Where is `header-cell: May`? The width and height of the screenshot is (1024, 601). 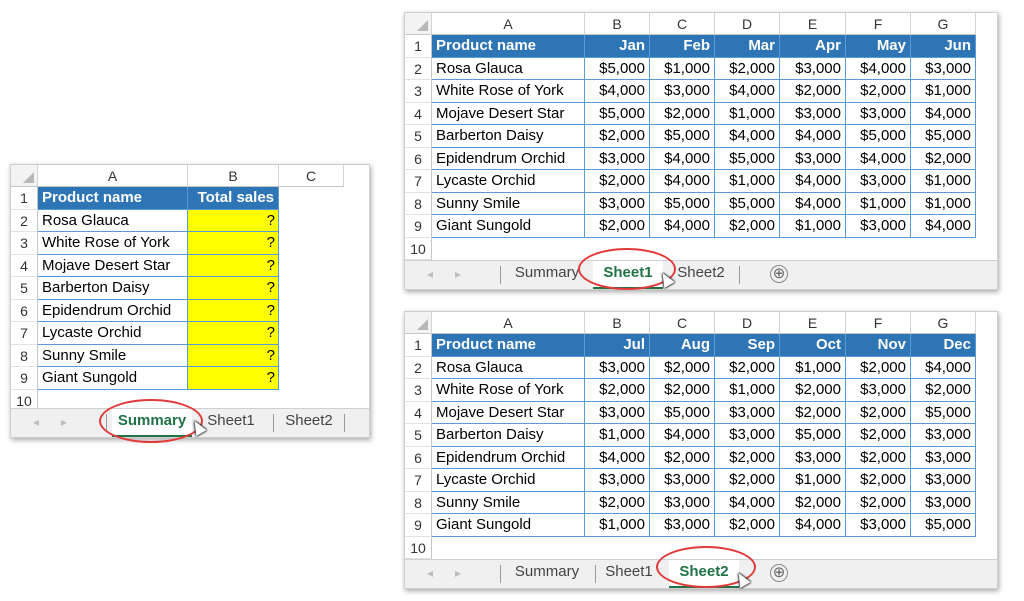 header-cell: May is located at coordinates (878, 46).